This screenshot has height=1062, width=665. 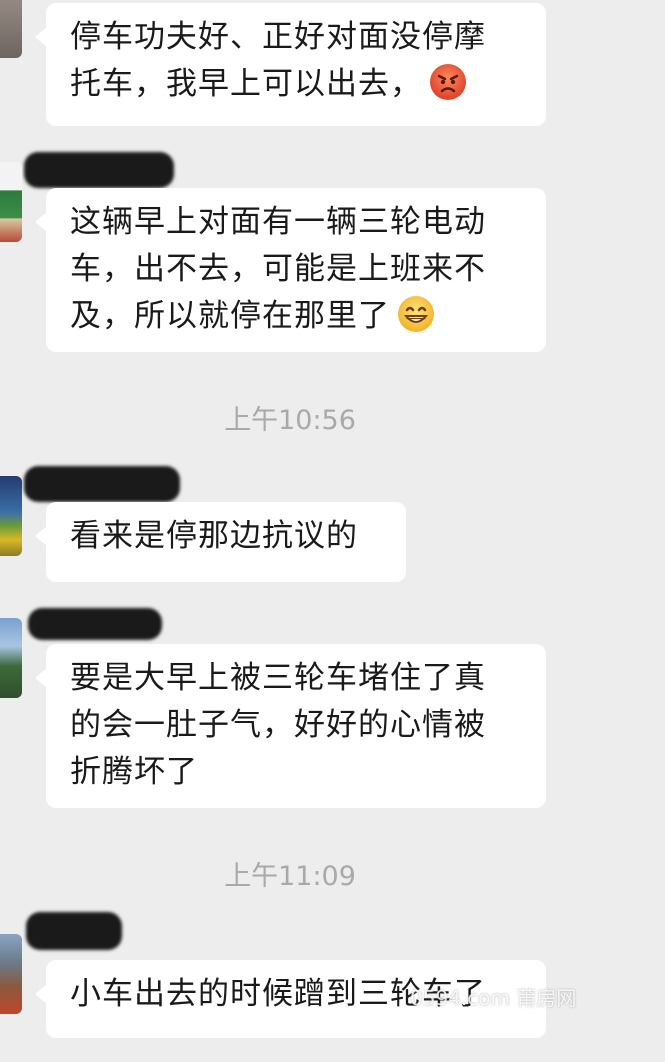 What do you see at coordinates (134, 772) in the screenshot?
I see `message-text: 折腾坏了` at bounding box center [134, 772].